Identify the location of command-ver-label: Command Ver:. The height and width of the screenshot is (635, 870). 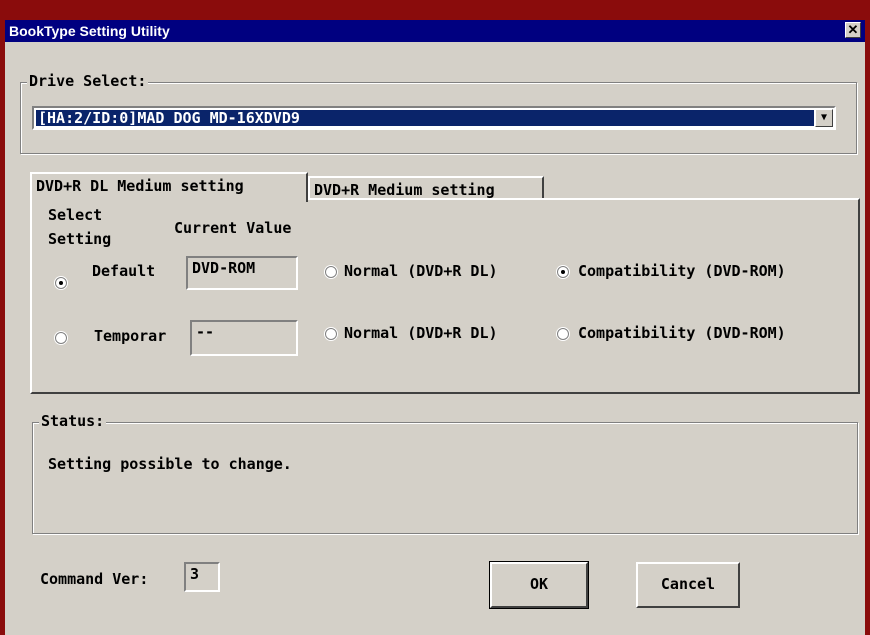
(94, 579).